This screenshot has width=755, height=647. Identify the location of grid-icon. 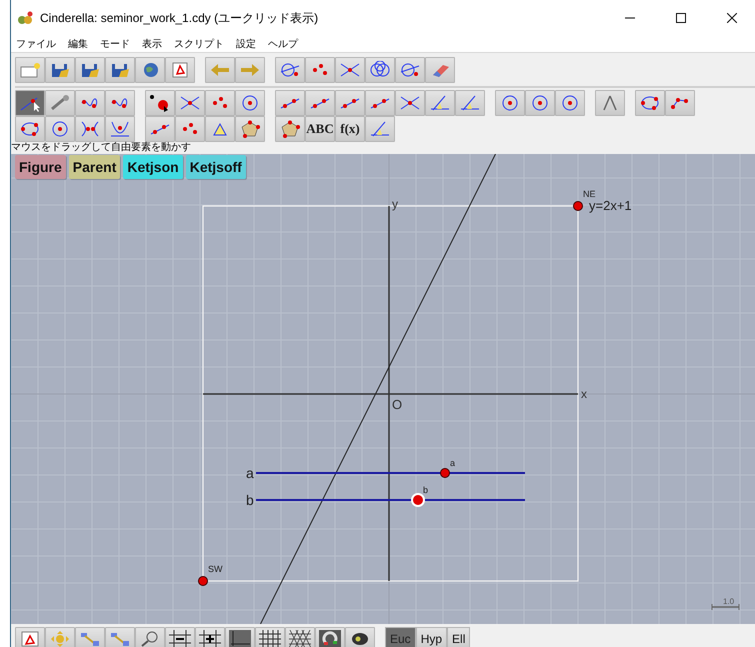
(270, 638).